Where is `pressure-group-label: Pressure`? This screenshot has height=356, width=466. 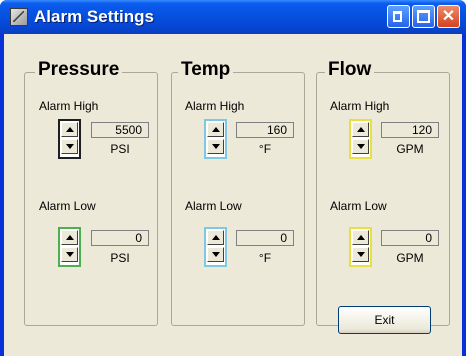
pressure-group-label: Pressure is located at coordinates (79, 70).